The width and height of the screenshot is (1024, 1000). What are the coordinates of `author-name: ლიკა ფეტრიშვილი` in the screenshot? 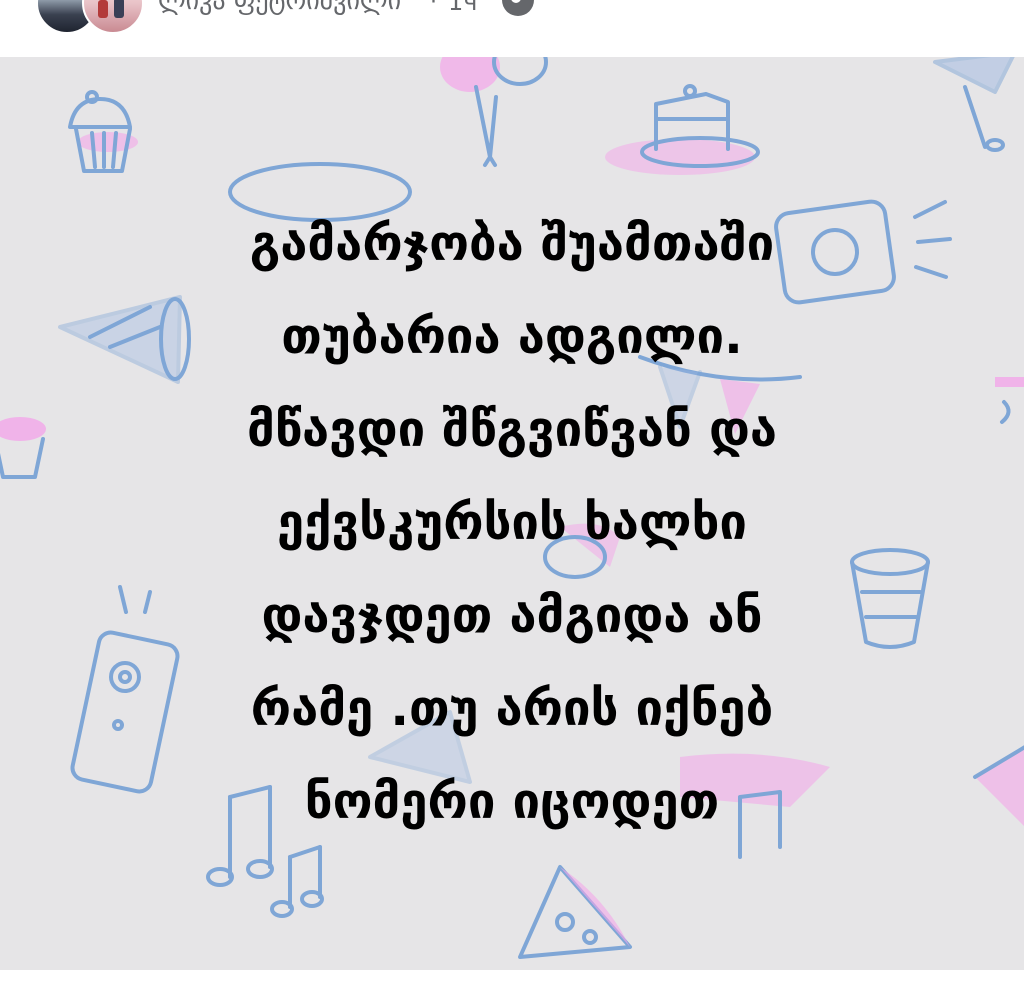 It's located at (279, 8).